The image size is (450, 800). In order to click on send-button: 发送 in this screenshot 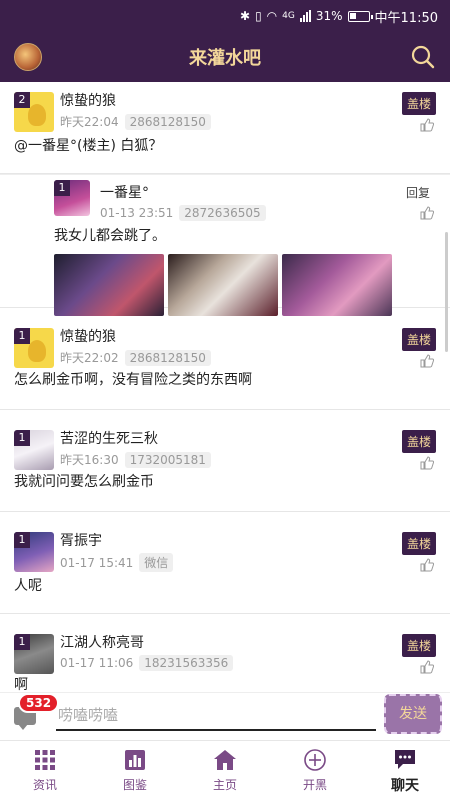, I will do `click(413, 714)`.